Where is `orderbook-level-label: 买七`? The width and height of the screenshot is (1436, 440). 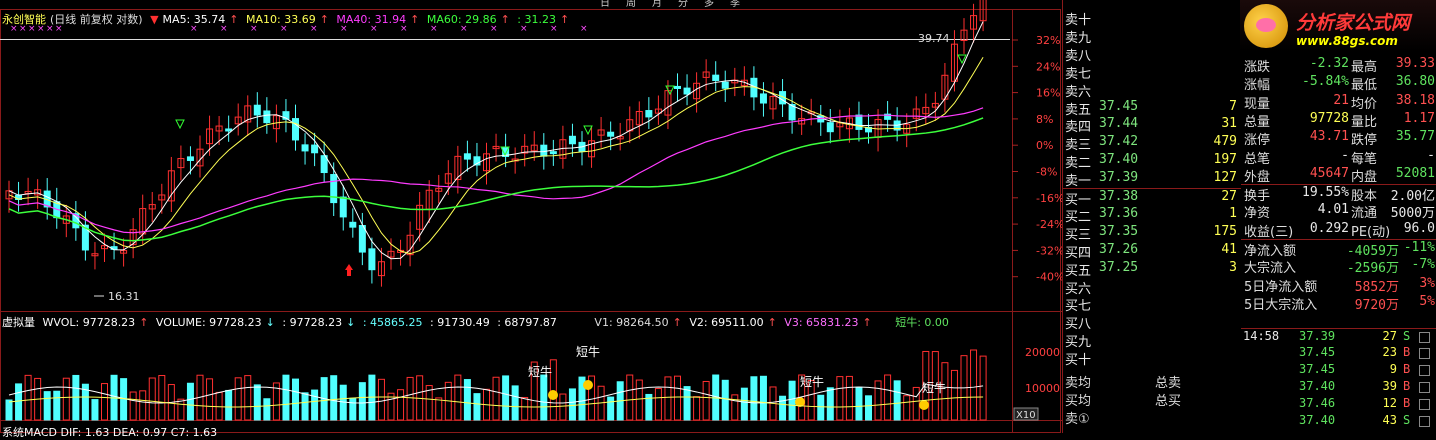 orderbook-level-label: 买七 is located at coordinates (1078, 307).